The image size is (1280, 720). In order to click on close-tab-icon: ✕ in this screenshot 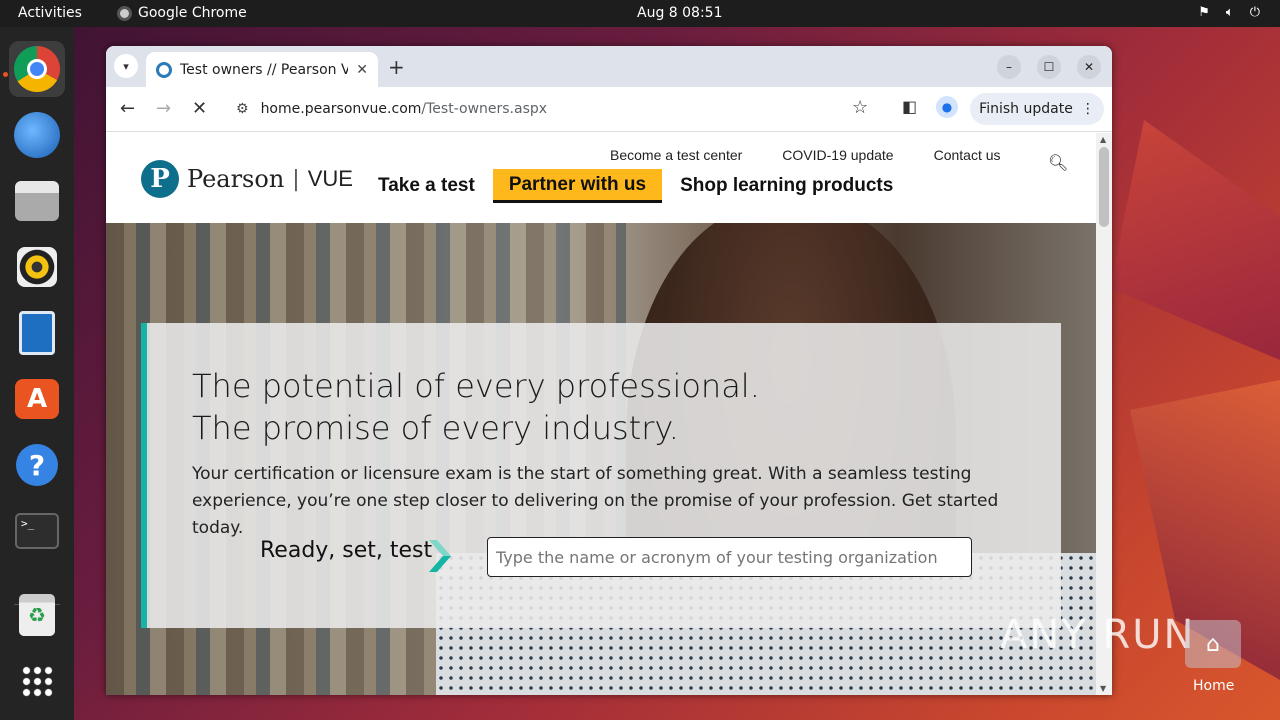, I will do `click(362, 70)`.